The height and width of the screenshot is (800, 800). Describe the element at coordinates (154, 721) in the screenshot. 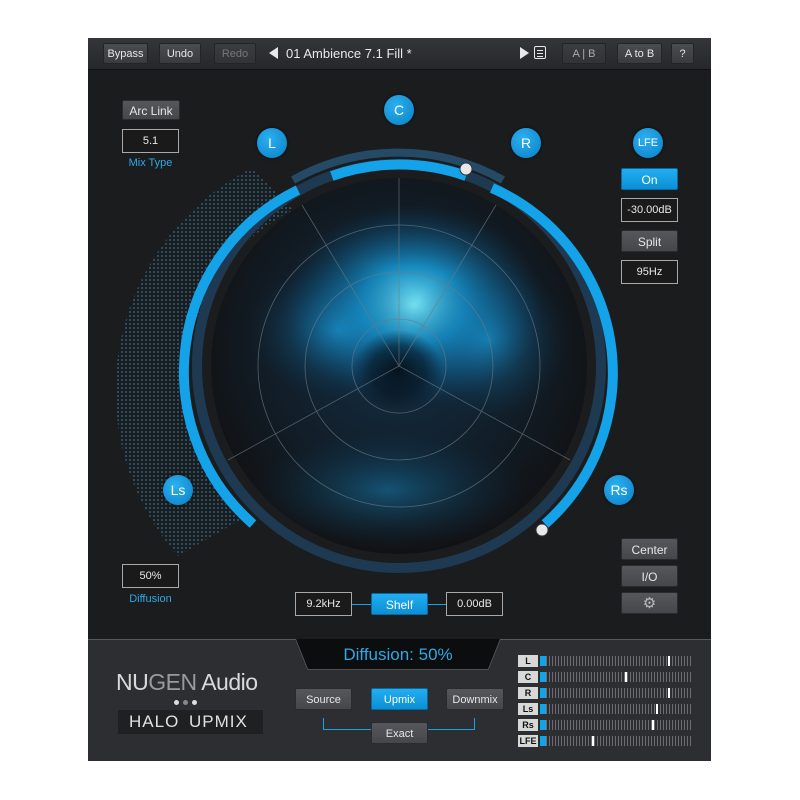

I see `product-halo: HALO` at that location.